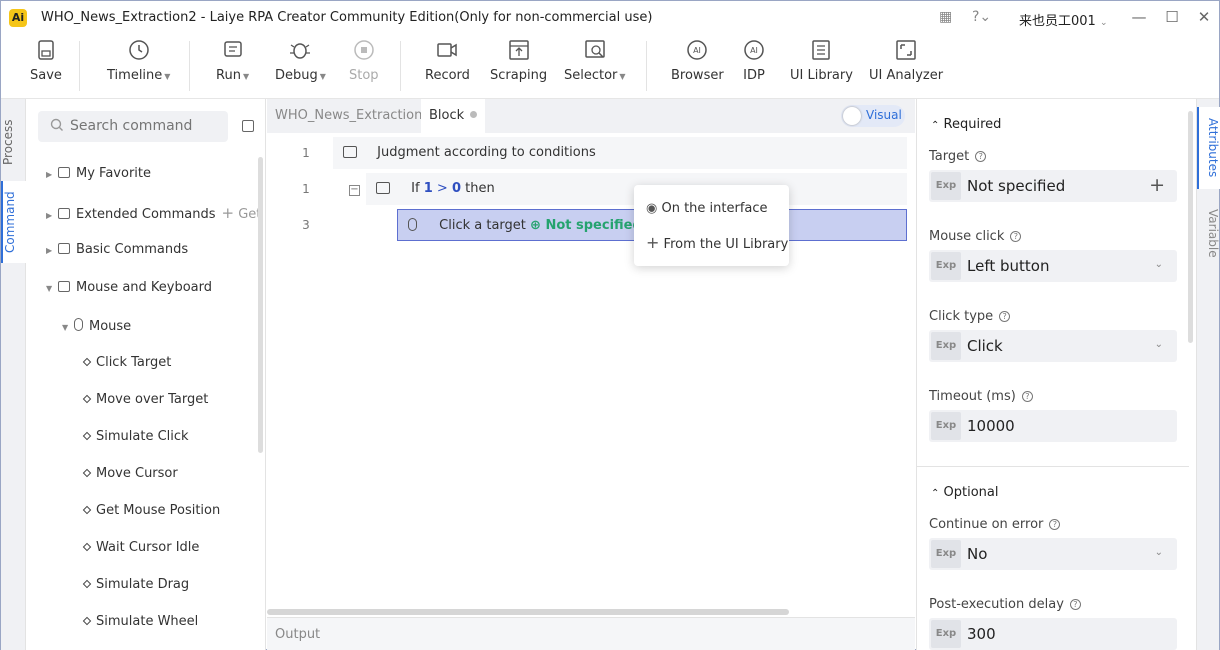 The image size is (1220, 650). Describe the element at coordinates (140, 547) in the screenshot. I see `cmd-wait-cursor-idle: Wait Cursor Idle` at that location.